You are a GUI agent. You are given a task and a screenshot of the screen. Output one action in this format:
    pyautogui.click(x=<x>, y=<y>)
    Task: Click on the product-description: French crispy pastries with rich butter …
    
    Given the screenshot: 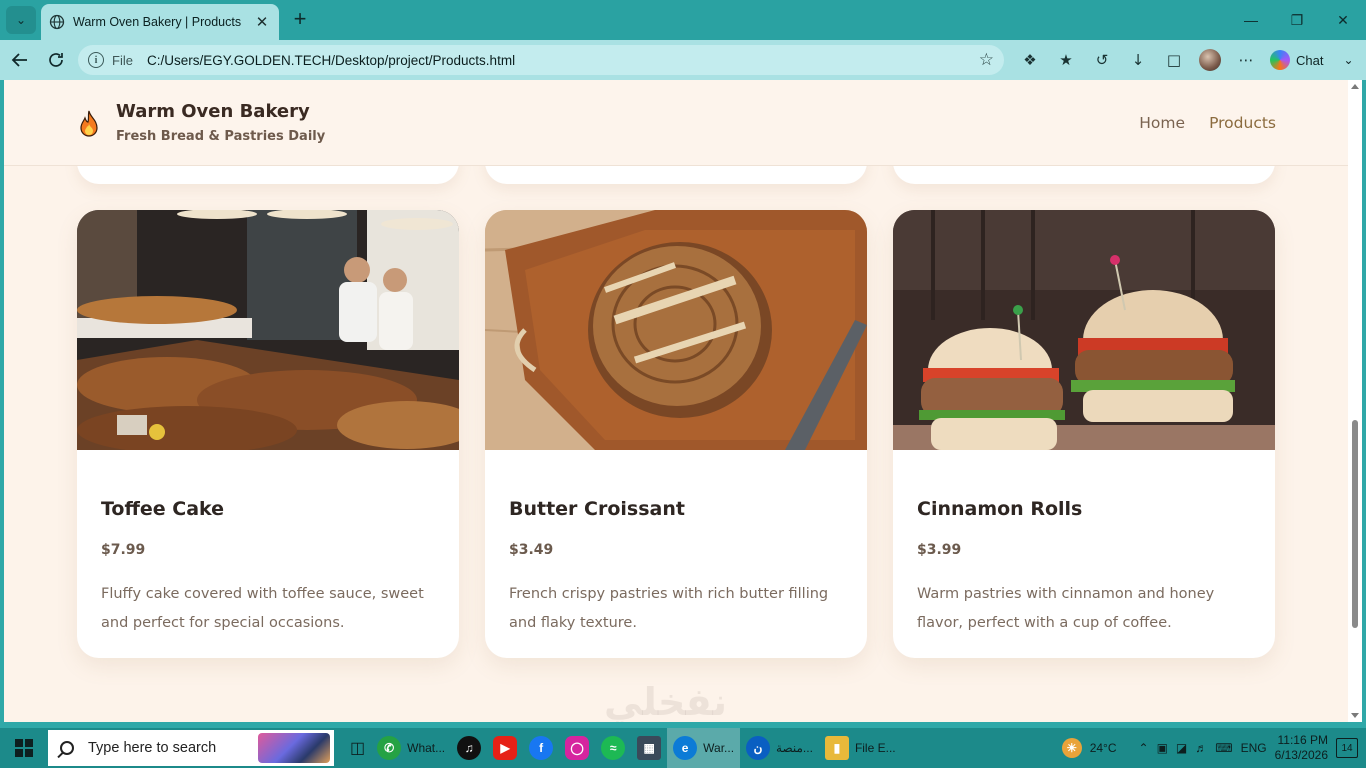 What is the action you would take?
    pyautogui.click(x=669, y=608)
    